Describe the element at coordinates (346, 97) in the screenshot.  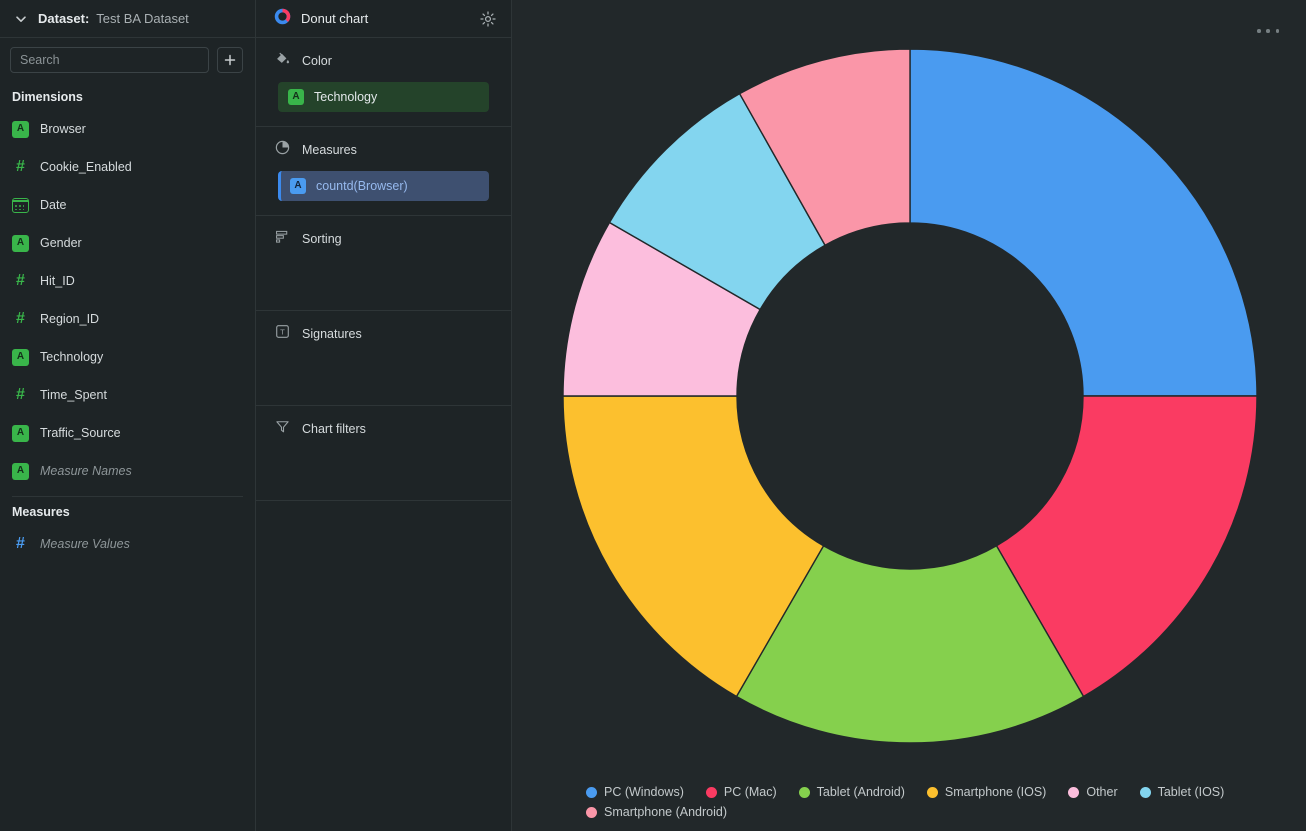
I see `pill-technology-label: Technology` at that location.